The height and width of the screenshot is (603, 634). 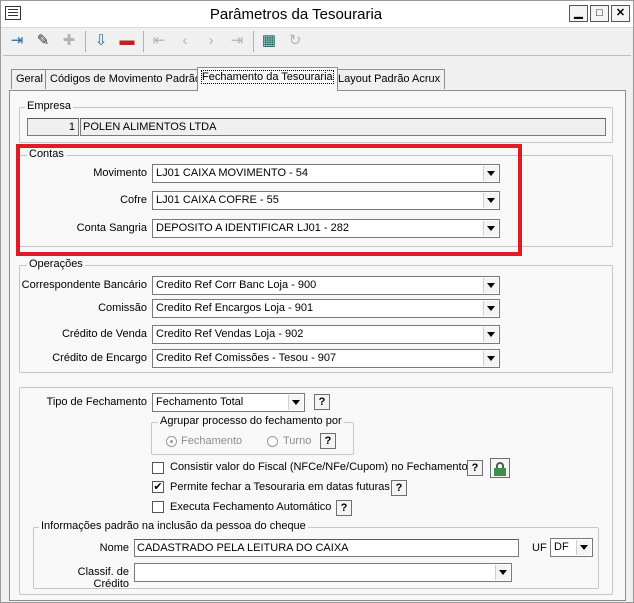 What do you see at coordinates (185, 41) in the screenshot?
I see `prev-icon: ‹` at bounding box center [185, 41].